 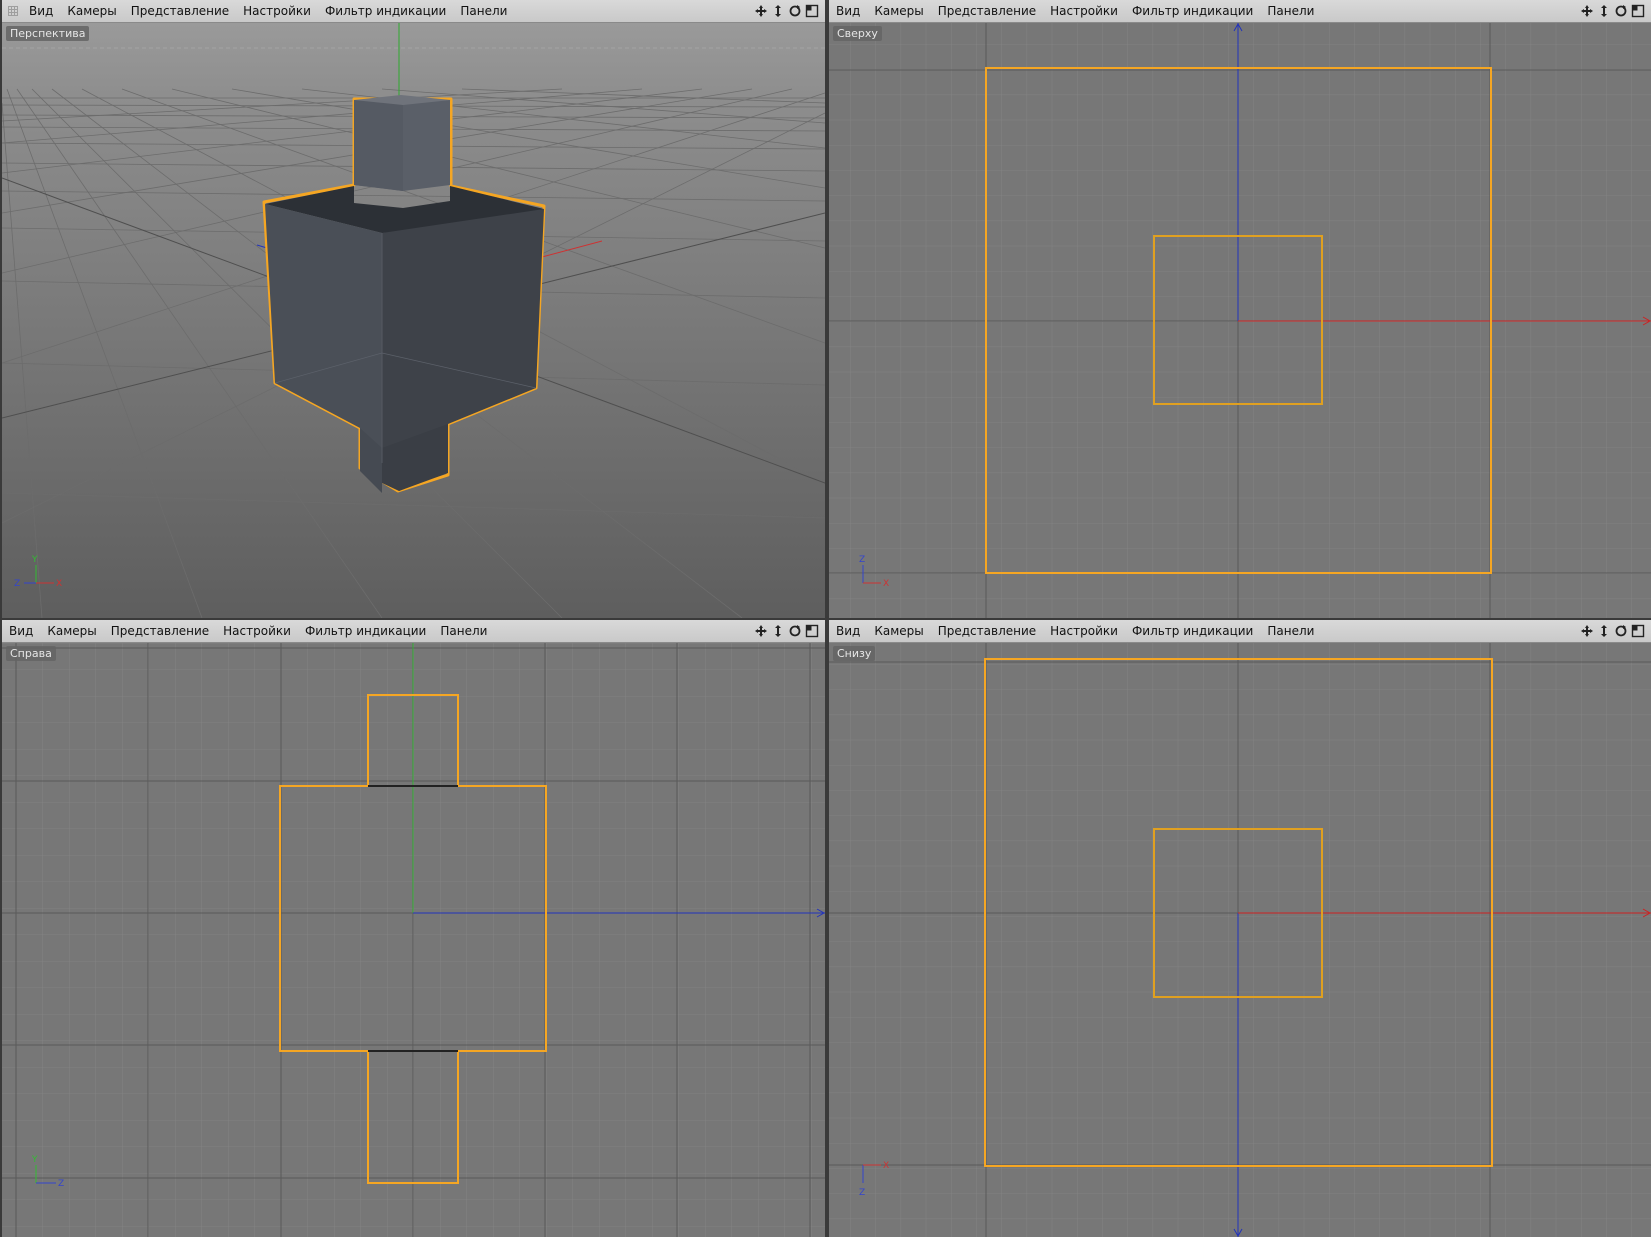 What do you see at coordinates (48, 33) in the screenshot?
I see `viewport-label-perspective: Перспектива` at bounding box center [48, 33].